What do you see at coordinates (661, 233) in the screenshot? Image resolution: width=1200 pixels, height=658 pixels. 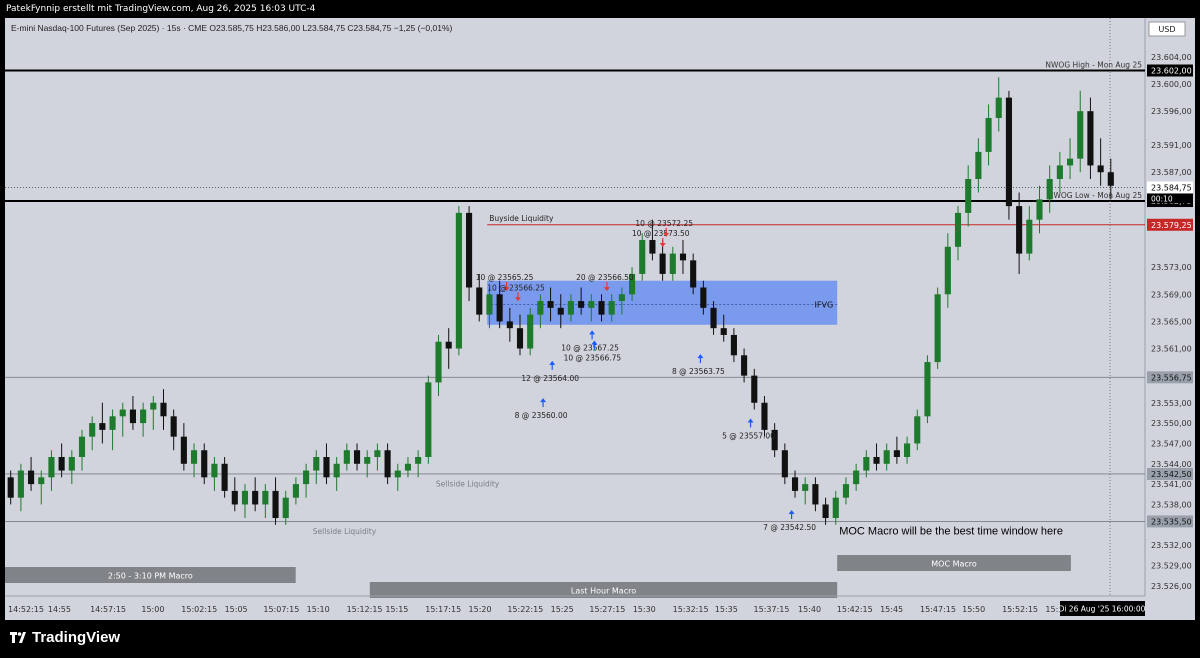 I see `fill-label: 10 @ 23573.50` at bounding box center [661, 233].